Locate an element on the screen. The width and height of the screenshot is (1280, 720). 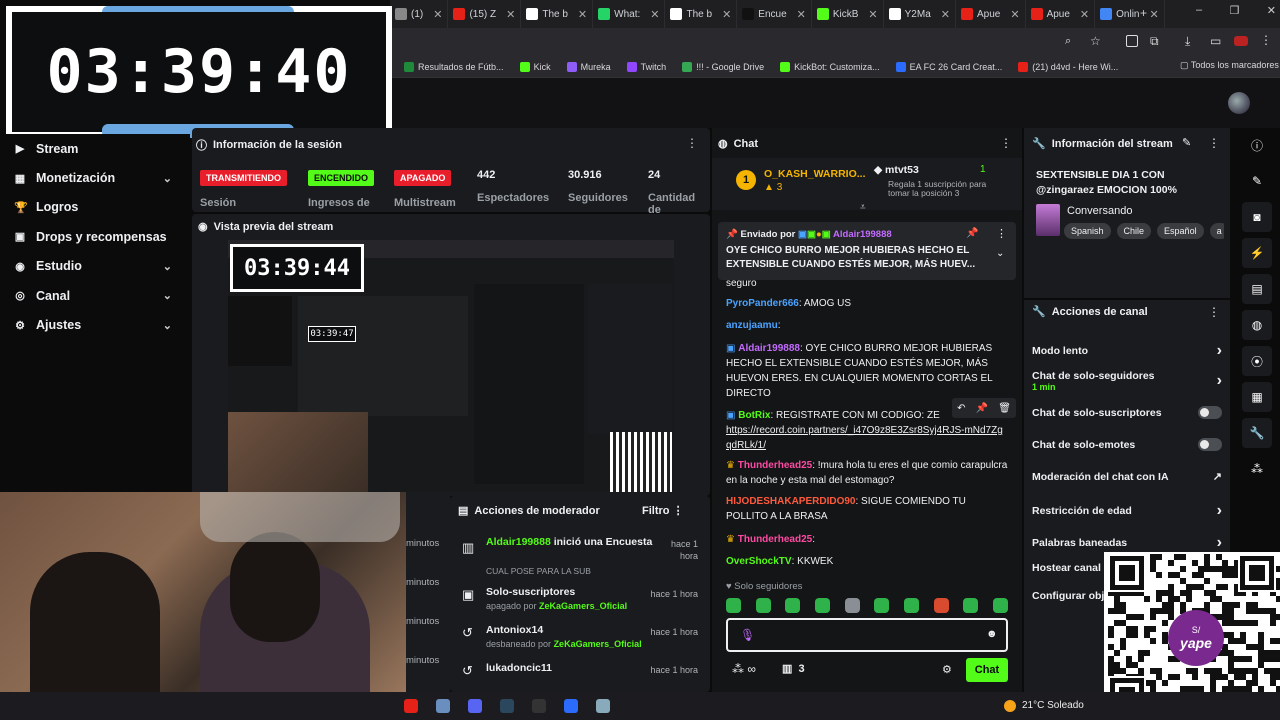
menu-kebab-icon: ⋮ is located at coordinates (1266, 40).